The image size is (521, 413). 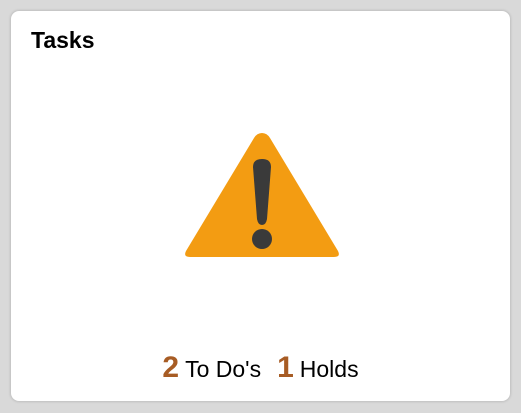 I want to click on todo-count: 2, so click(x=171, y=367).